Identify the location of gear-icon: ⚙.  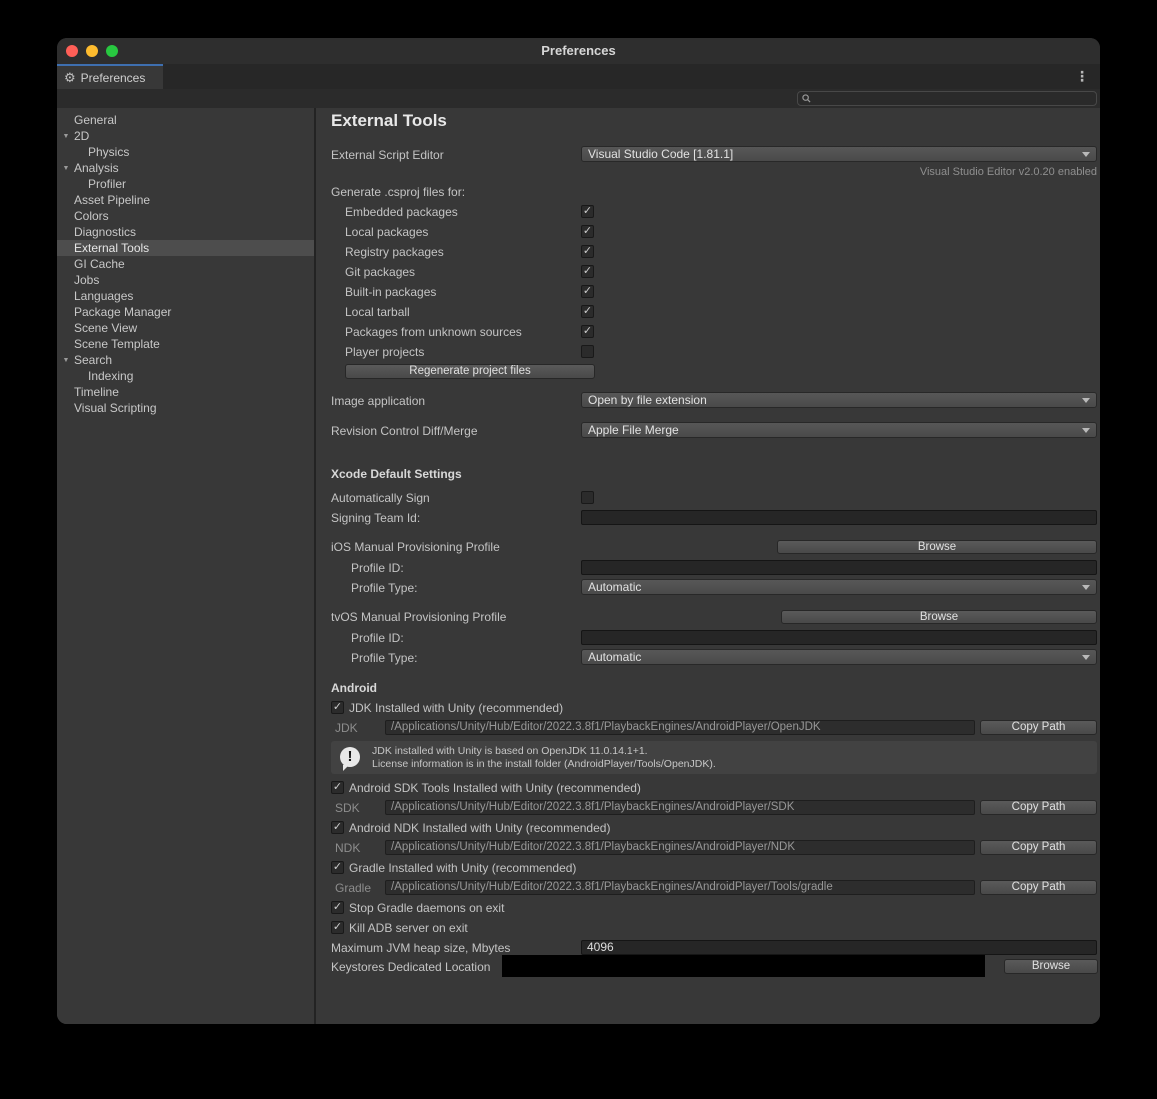
(70, 77).